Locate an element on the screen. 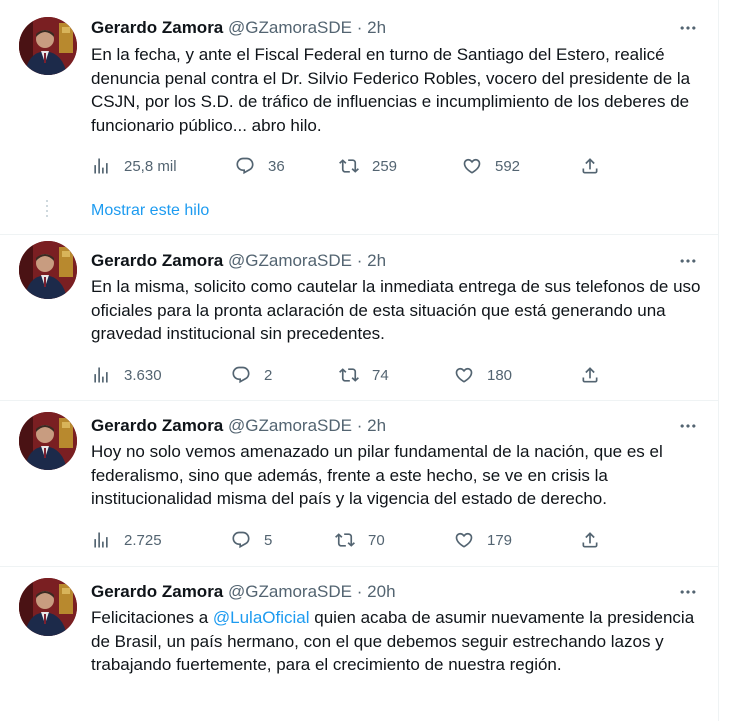  like-count: 180 is located at coordinates (500, 375).